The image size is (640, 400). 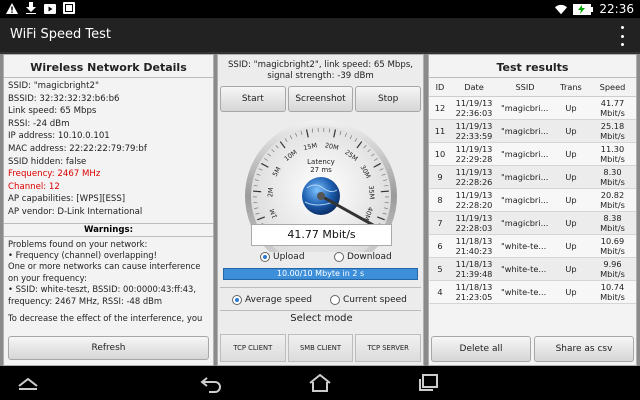 I want to click on cell-date-text: 21:40:23, so click(x=474, y=250).